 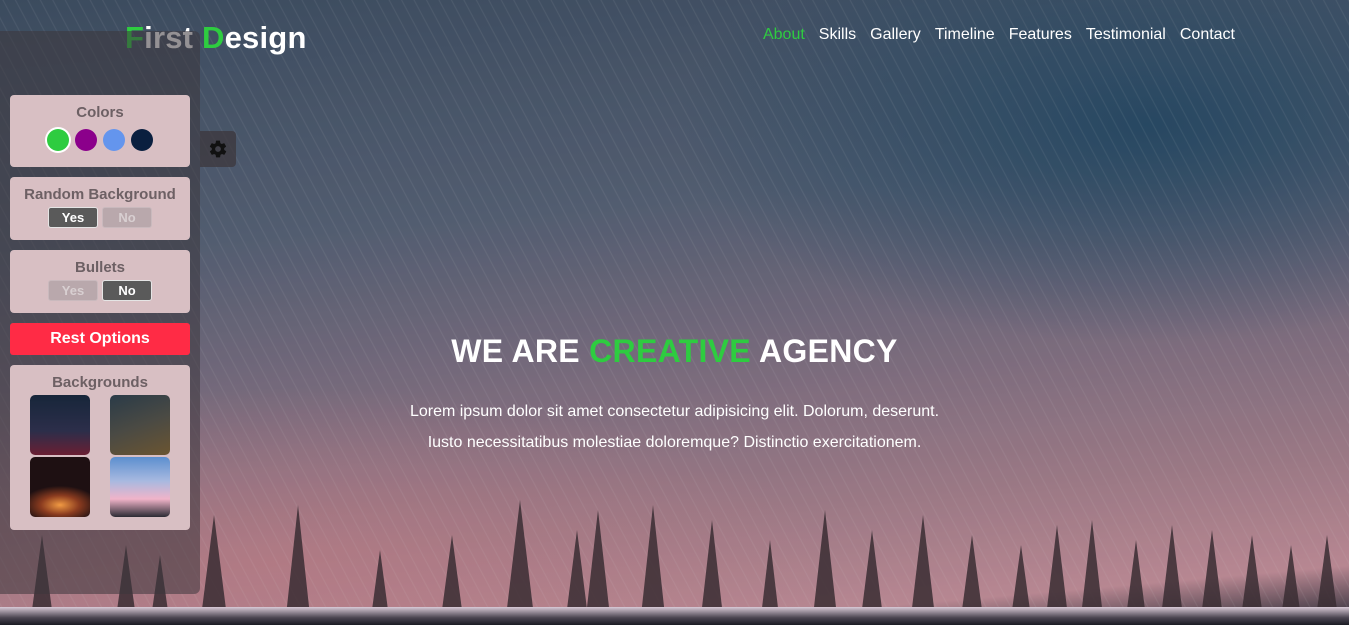 I want to click on headline-accent: CREATIVE, so click(x=670, y=351).